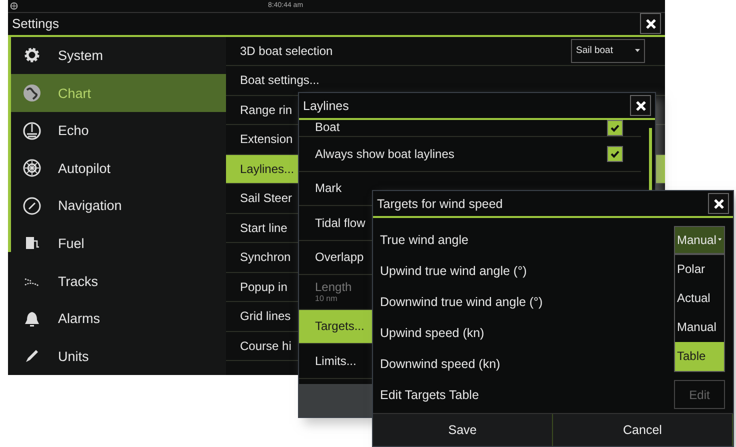  I want to click on dropdown-option: Actual, so click(699, 298).